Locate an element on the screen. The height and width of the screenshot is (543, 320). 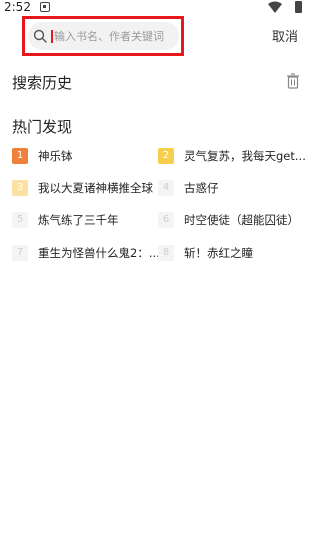
search-highlight-box is located at coordinates (103, 36).